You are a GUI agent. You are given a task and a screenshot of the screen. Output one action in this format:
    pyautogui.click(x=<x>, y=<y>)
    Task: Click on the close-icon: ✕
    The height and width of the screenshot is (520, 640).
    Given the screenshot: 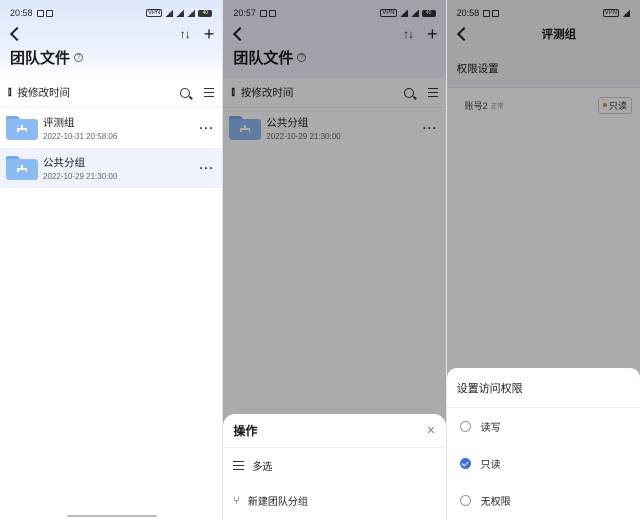 What is the action you would take?
    pyautogui.click(x=430, y=430)
    